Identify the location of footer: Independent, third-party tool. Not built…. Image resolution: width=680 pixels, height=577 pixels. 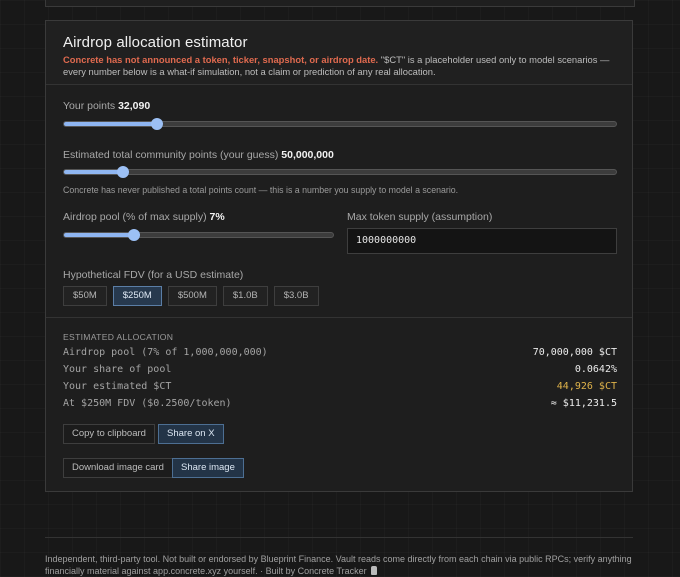
(339, 565).